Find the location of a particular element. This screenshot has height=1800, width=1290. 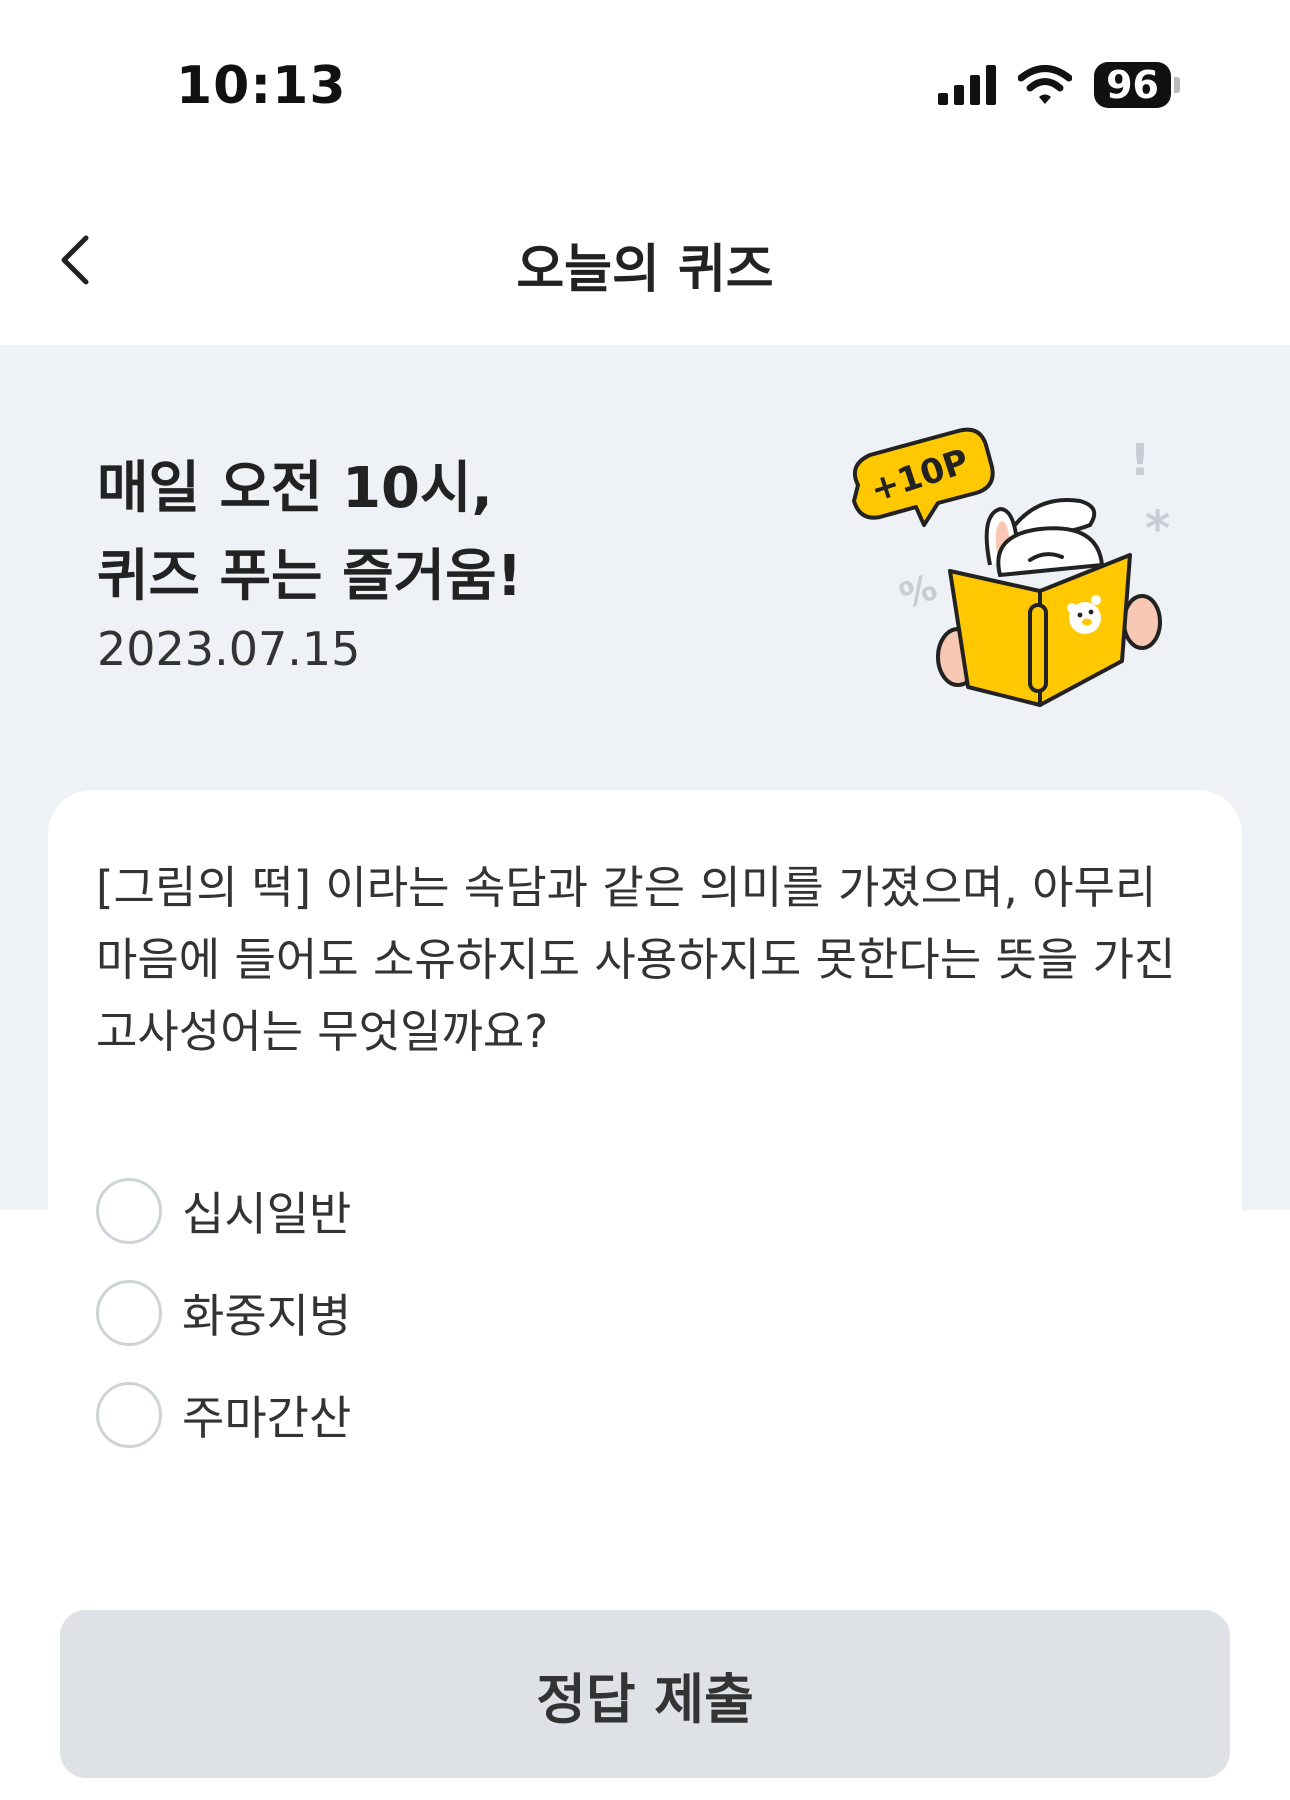

answer-option-label: 주마간산 is located at coordinates (267, 1418).